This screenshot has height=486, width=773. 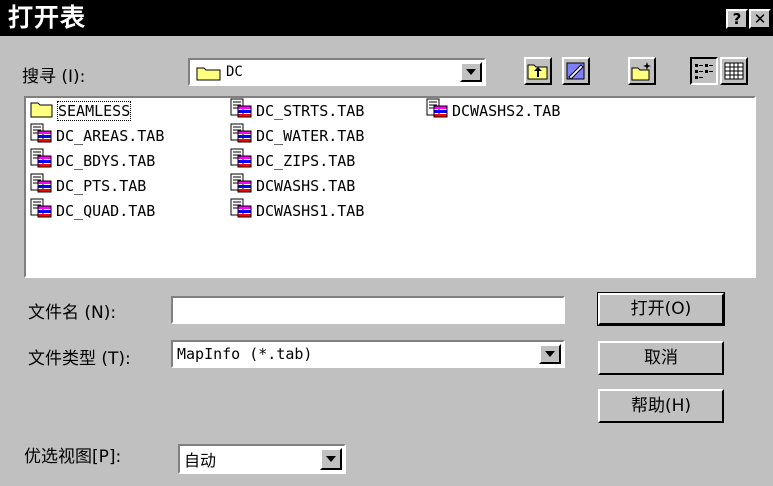 I want to click on new-folder-button, so click(x=642, y=71).